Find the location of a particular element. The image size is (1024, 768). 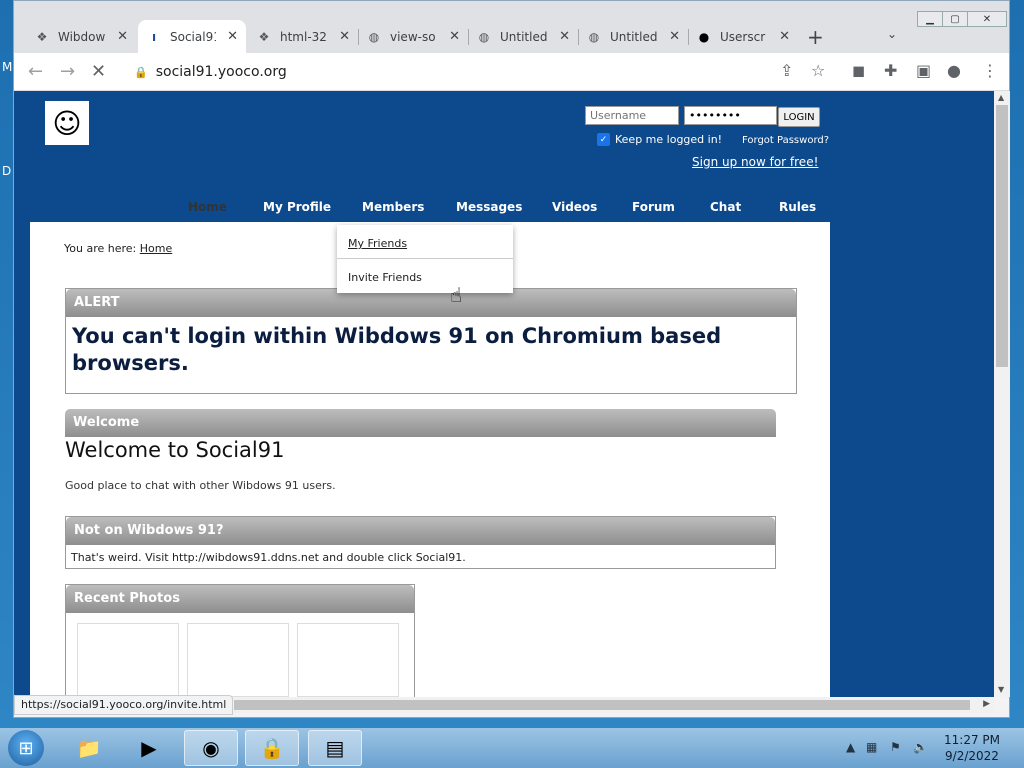

tampermonkey-icon: ● is located at coordinates (704, 36).